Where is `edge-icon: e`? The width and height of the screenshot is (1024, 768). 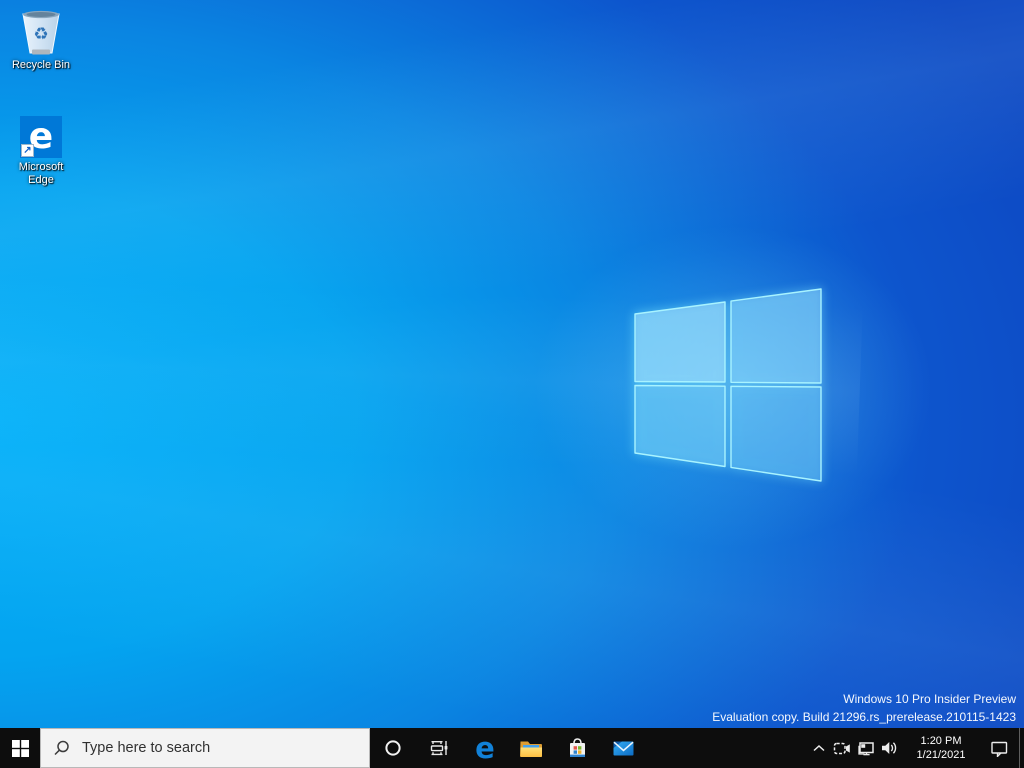
edge-icon: e is located at coordinates (485, 747).